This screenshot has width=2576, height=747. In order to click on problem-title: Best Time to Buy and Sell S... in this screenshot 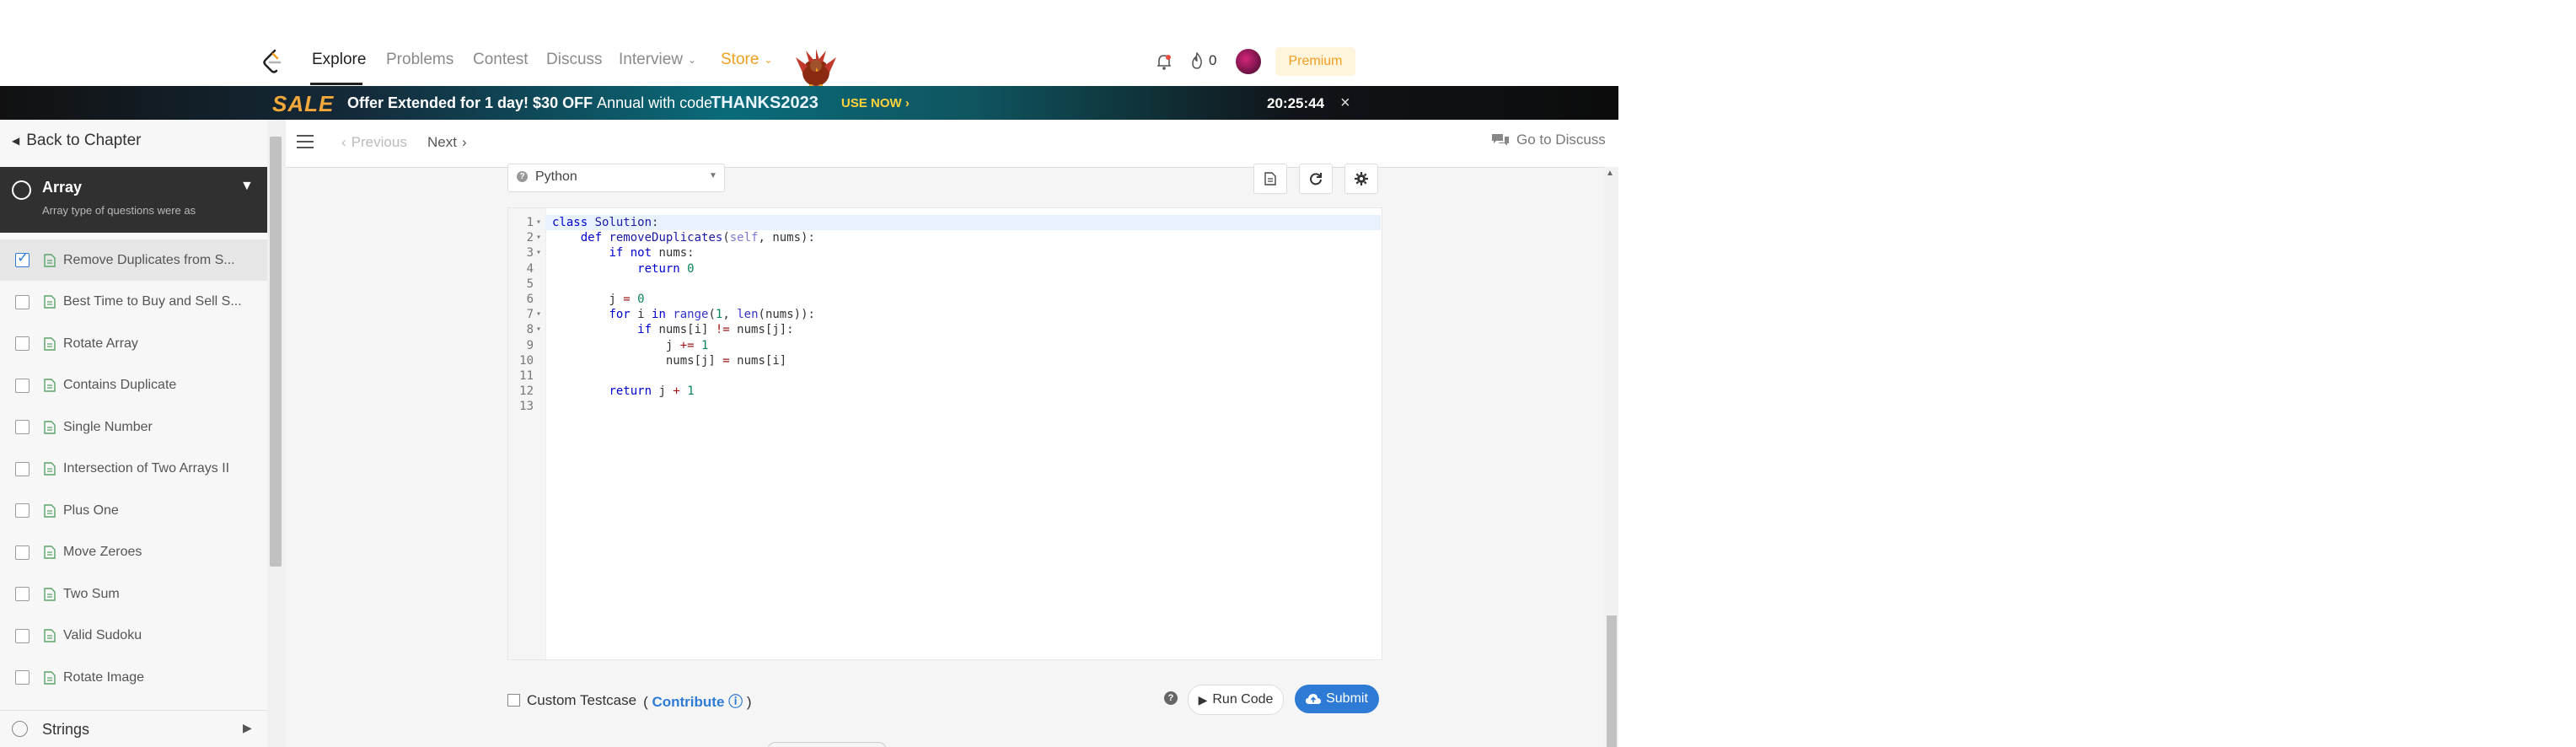, I will do `click(152, 302)`.